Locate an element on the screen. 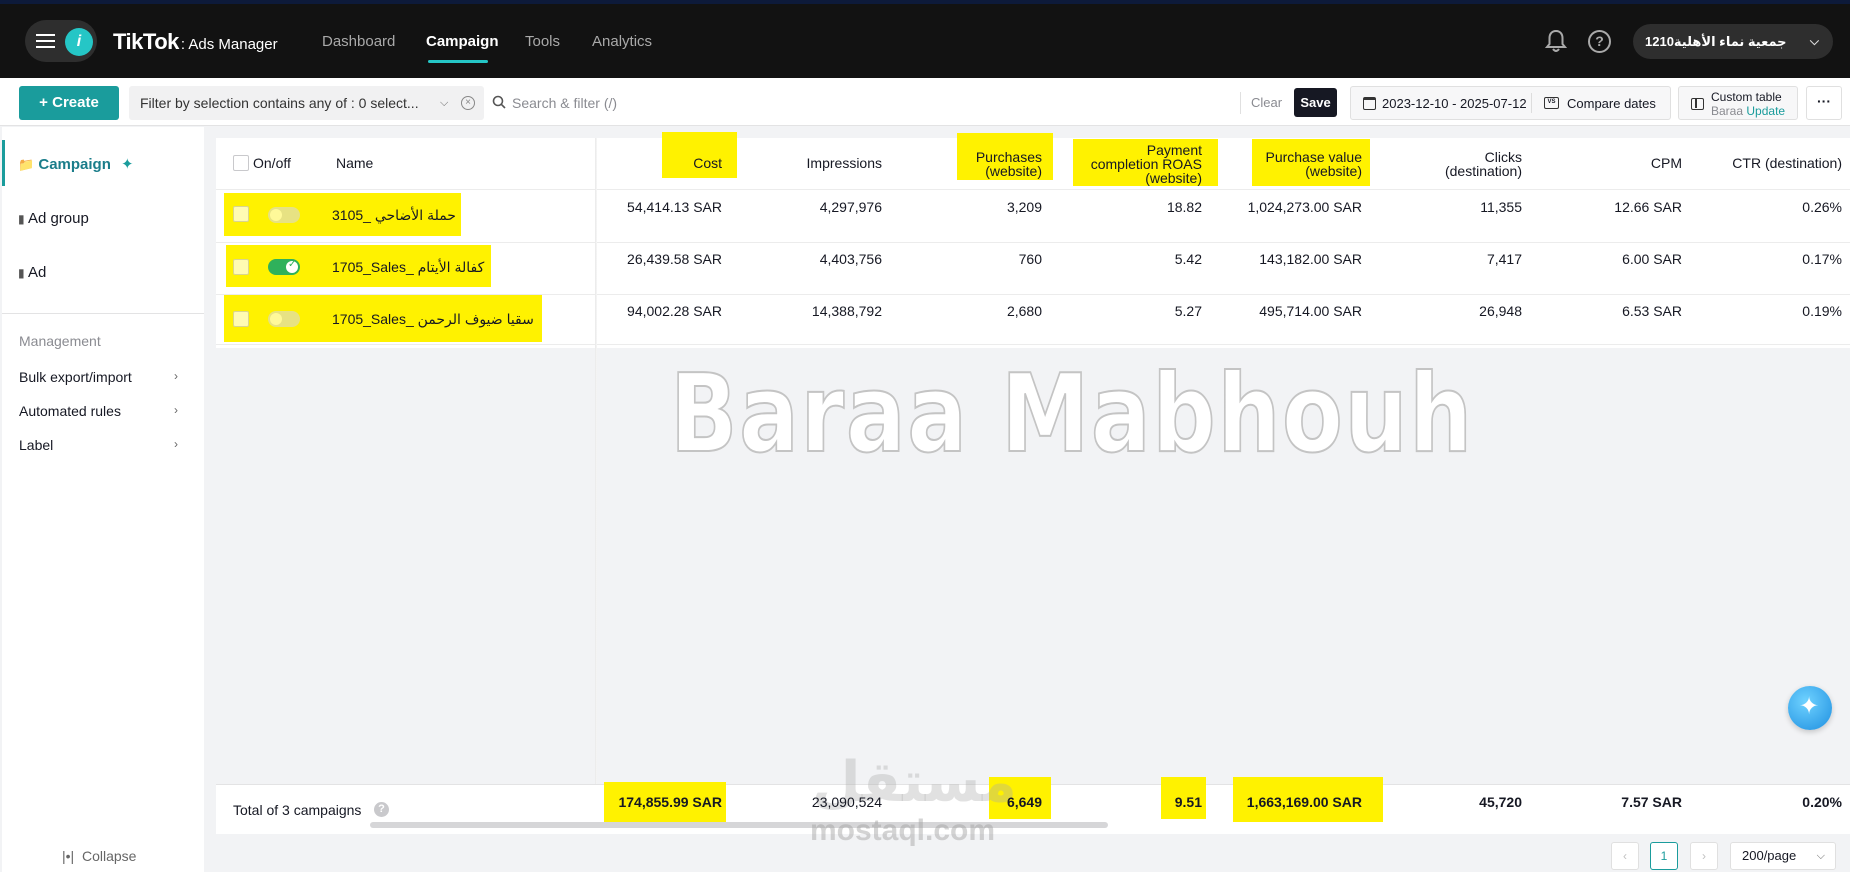 This screenshot has height=872, width=1850. horizontal-scrollbar is located at coordinates (739, 825).